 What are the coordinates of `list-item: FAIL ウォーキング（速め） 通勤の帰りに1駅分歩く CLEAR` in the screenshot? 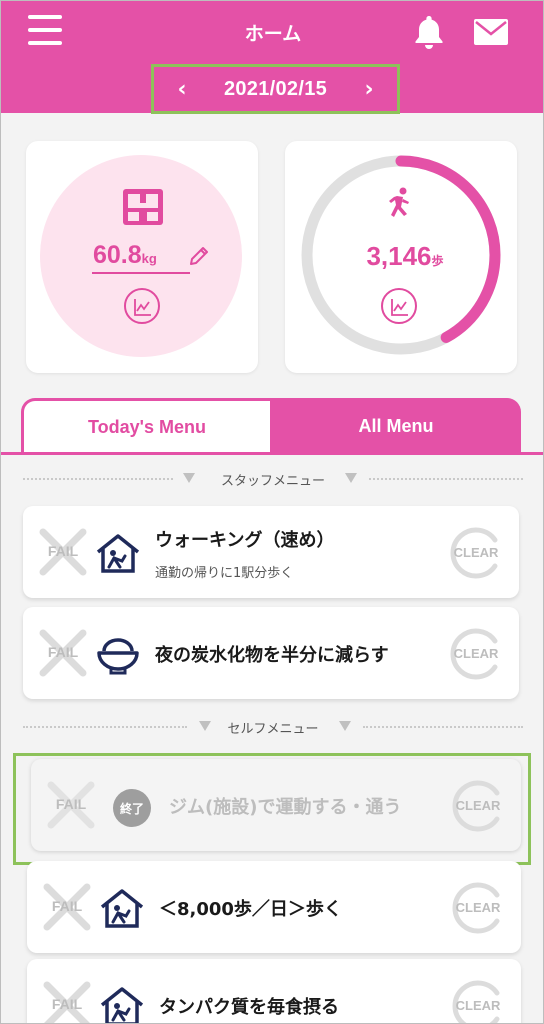 It's located at (271, 552).